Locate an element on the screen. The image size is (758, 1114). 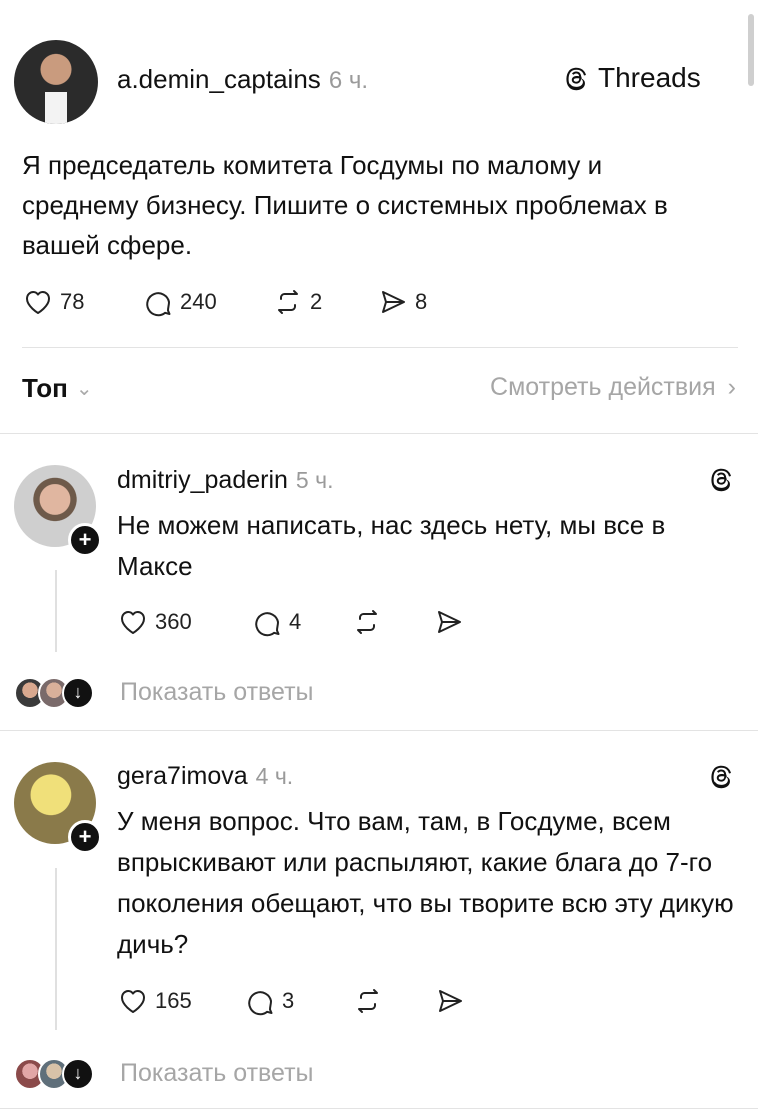
repost-button: 2 is located at coordinates (324, 302).